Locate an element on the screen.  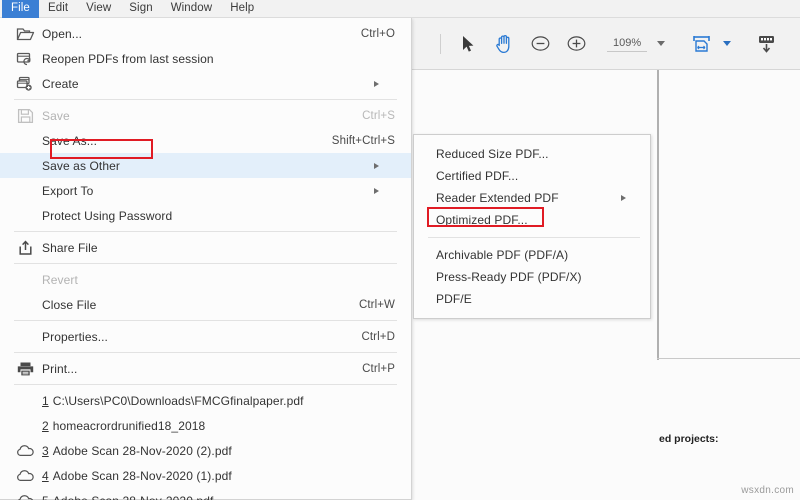
page-scroll-down-icon is located at coordinates (766, 44).